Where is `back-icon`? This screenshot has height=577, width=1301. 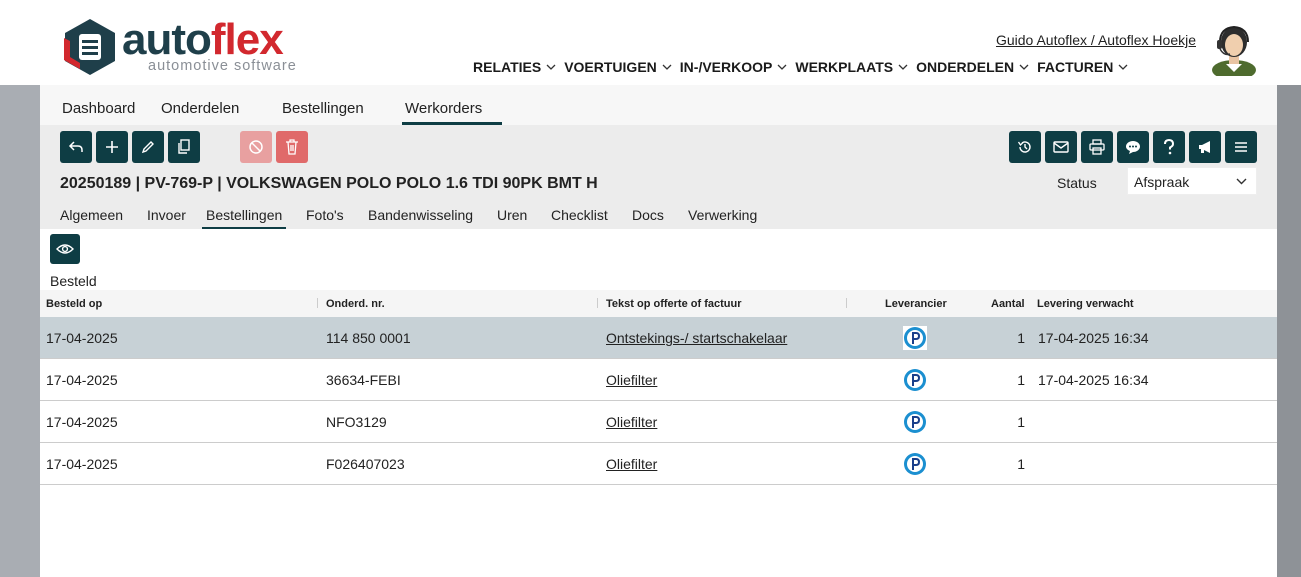 back-icon is located at coordinates (75, 146).